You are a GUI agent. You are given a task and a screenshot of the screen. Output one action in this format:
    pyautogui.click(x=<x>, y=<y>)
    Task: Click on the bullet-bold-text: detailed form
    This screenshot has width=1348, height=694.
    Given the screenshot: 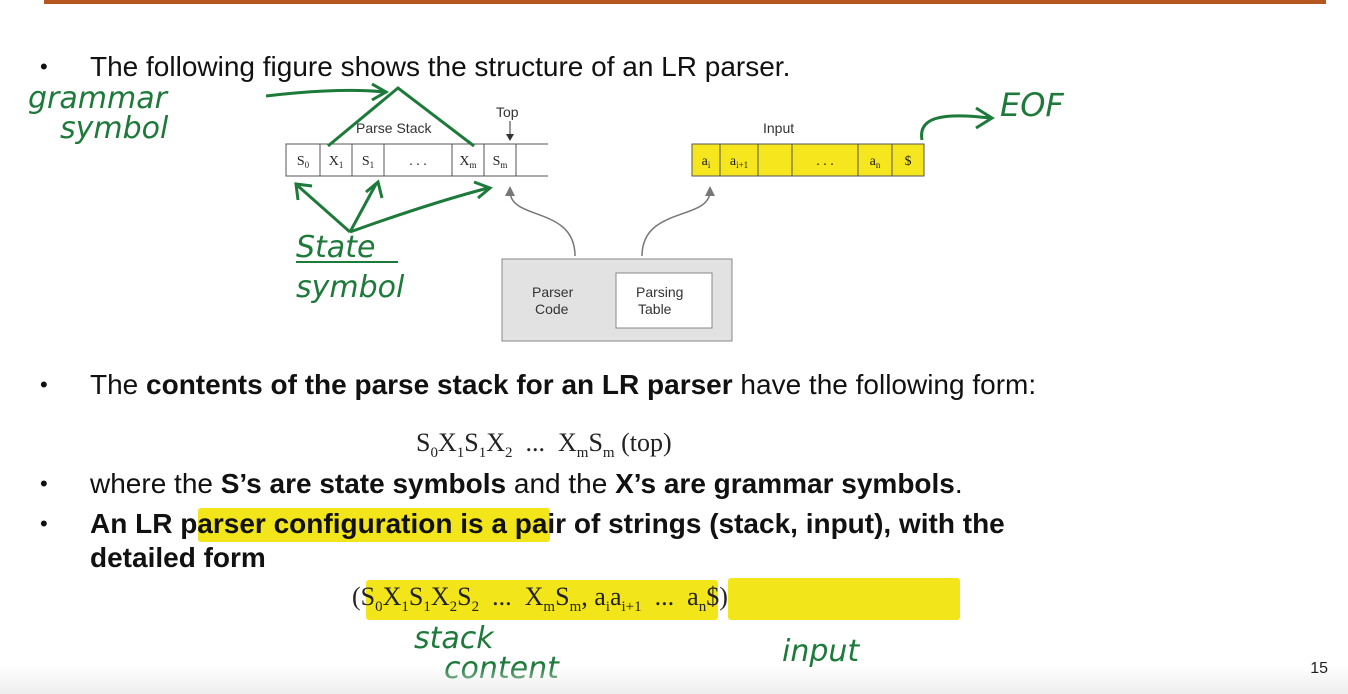 What is the action you would take?
    pyautogui.click(x=178, y=557)
    